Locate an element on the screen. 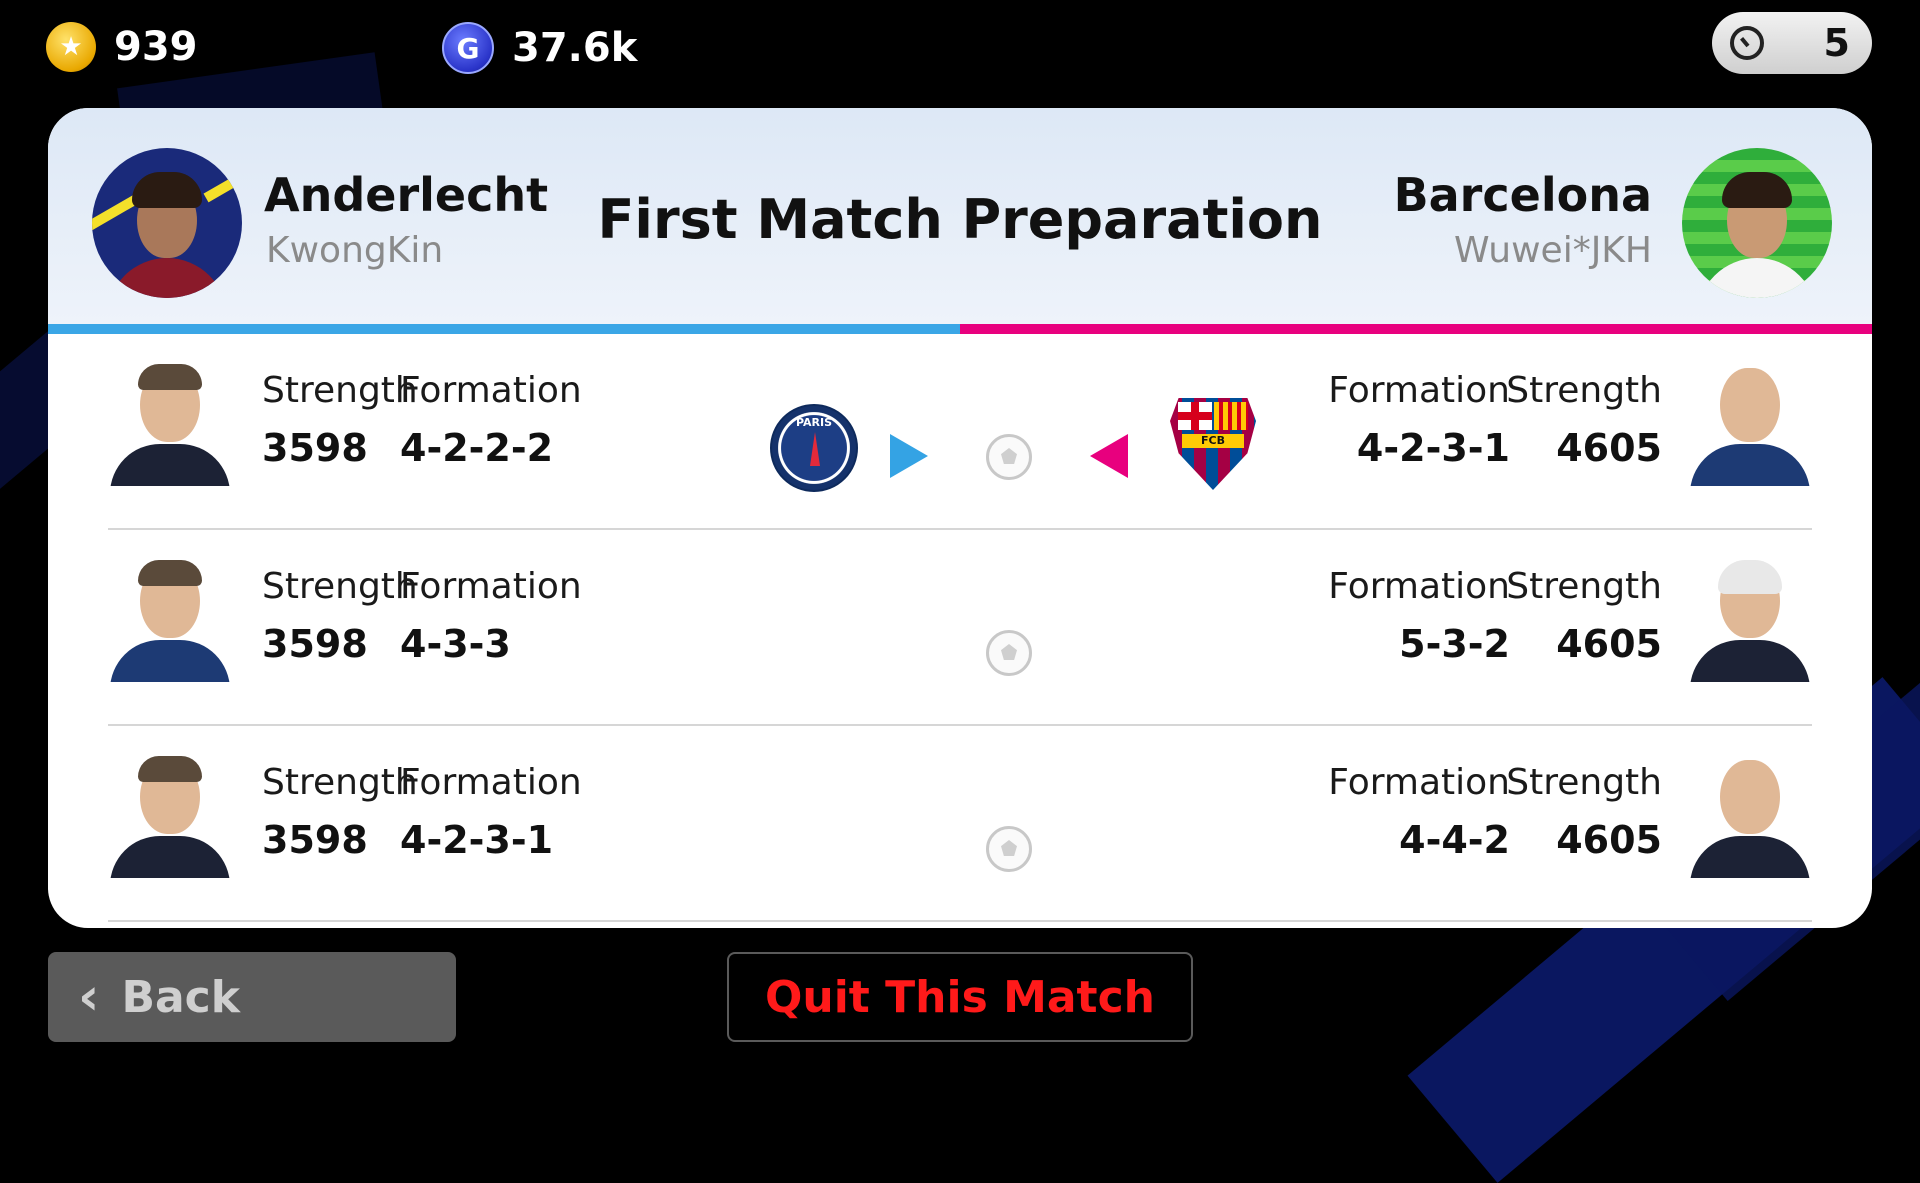 This screenshot has width=1920, height=1183. coin-icon: ★ is located at coordinates (71, 47).